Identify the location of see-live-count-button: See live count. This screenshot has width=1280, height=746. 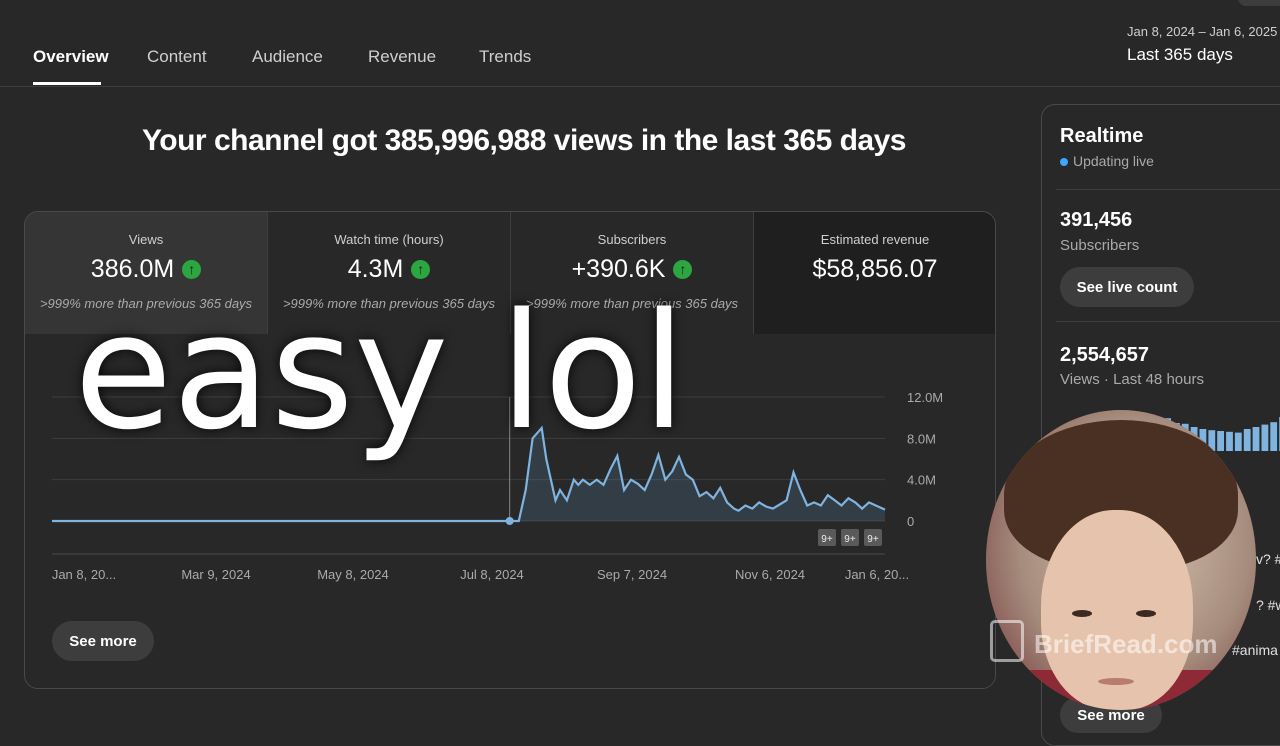
(1127, 287).